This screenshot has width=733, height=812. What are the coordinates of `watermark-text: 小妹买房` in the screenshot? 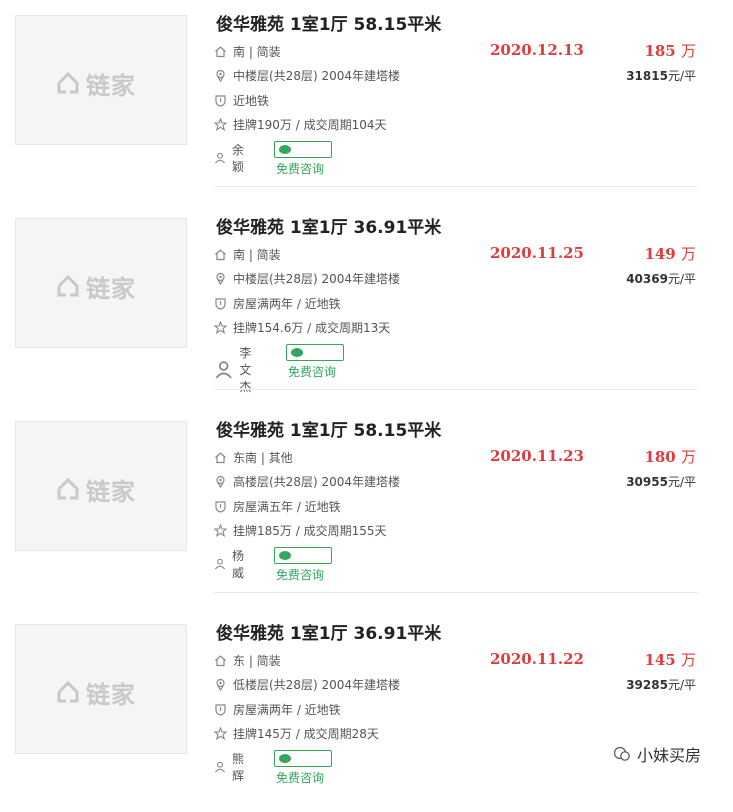 It's located at (669, 755).